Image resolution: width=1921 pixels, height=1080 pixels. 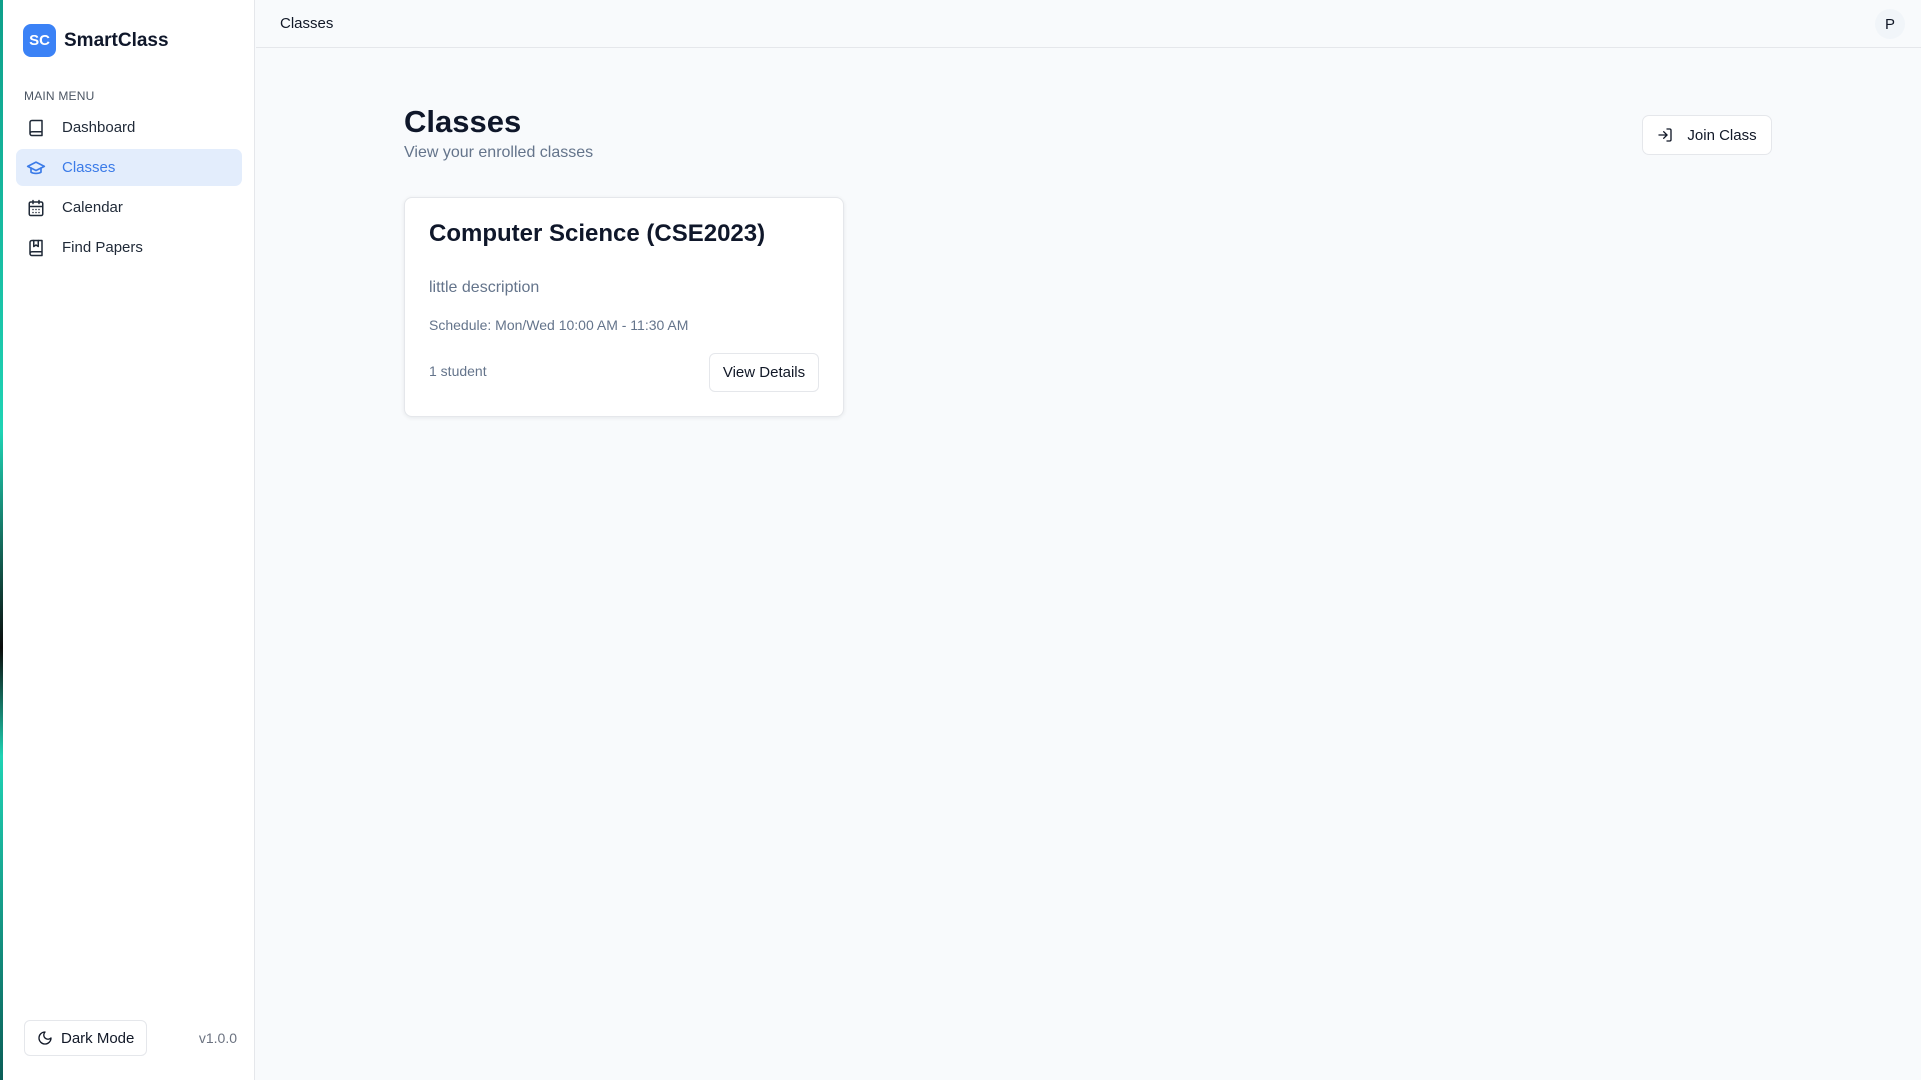 What do you see at coordinates (102, 247) in the screenshot?
I see `sidebar-item-label: Find Papers` at bounding box center [102, 247].